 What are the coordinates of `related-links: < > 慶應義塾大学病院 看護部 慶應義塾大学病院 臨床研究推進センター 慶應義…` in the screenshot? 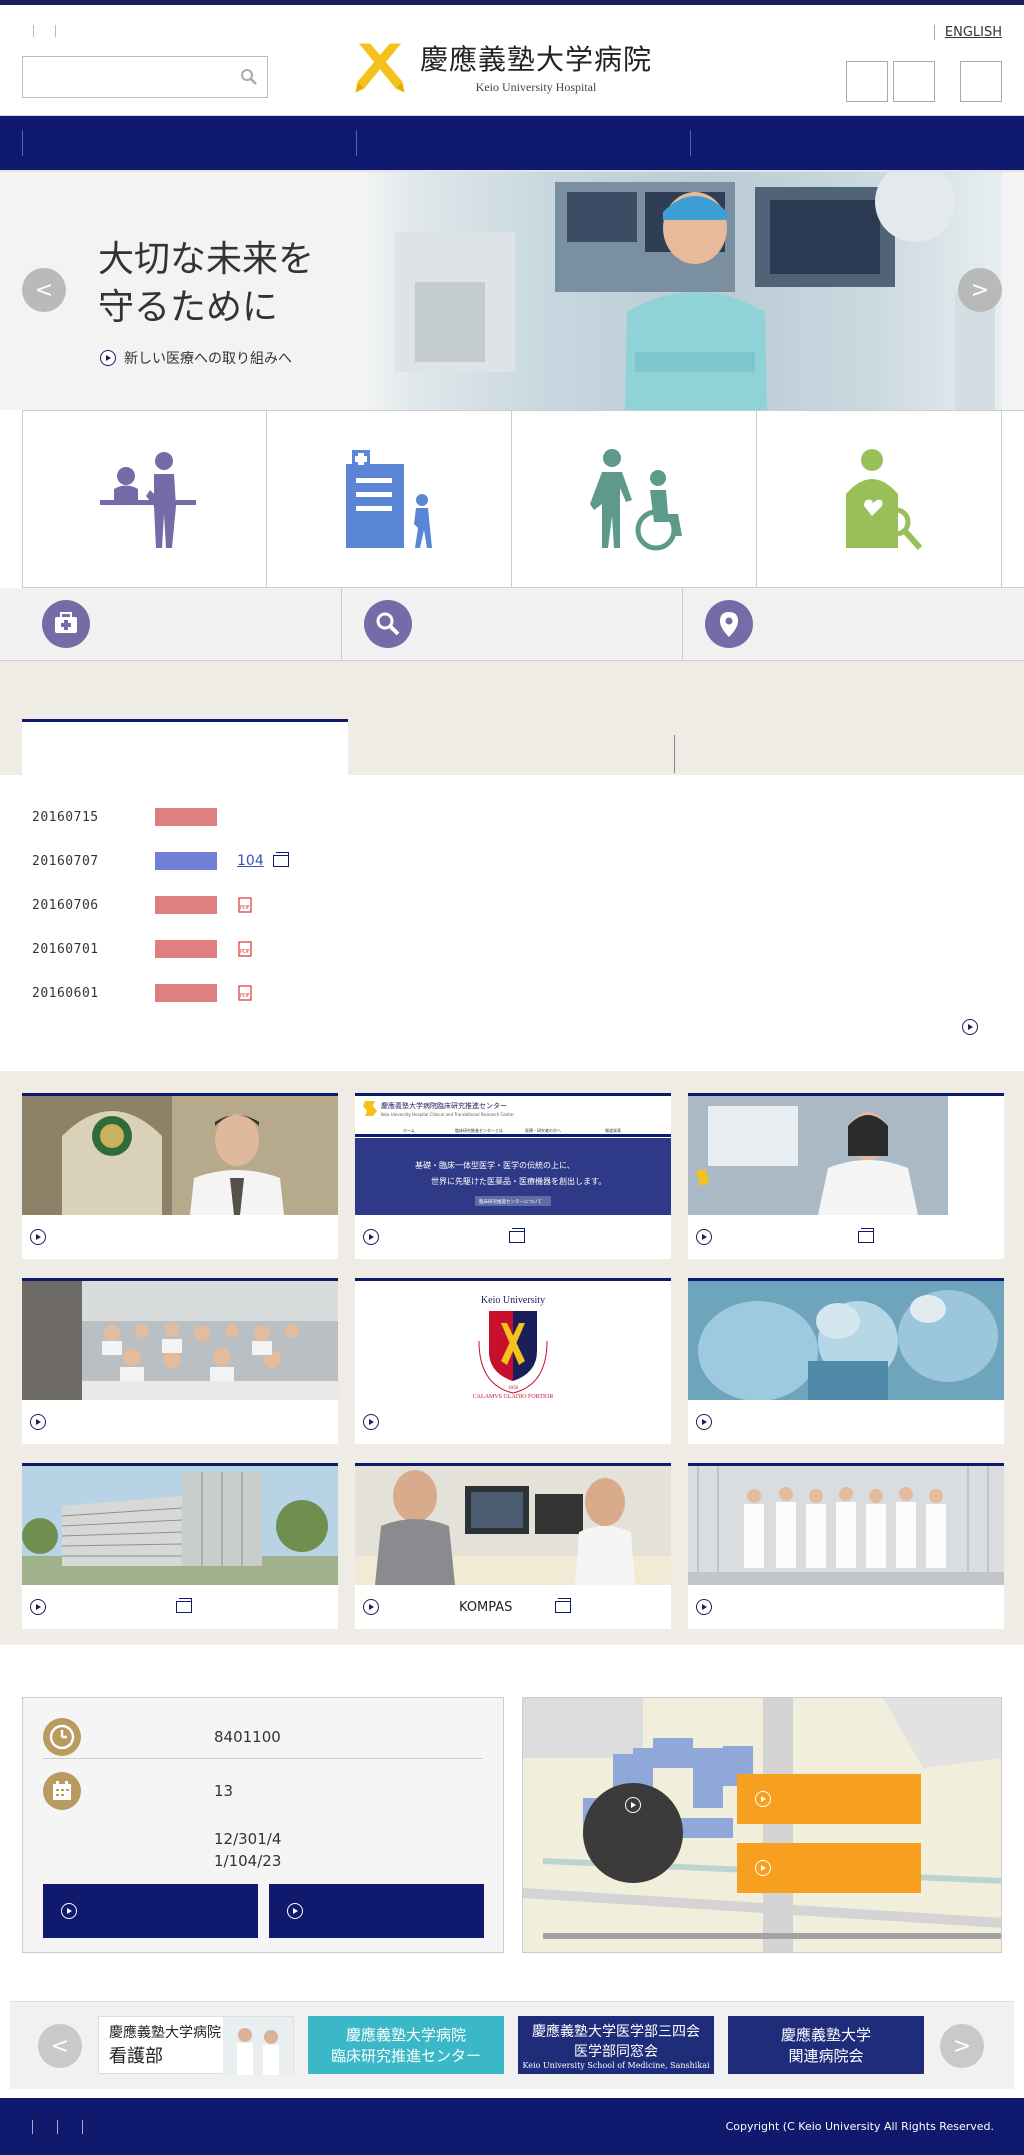 It's located at (512, 2045).